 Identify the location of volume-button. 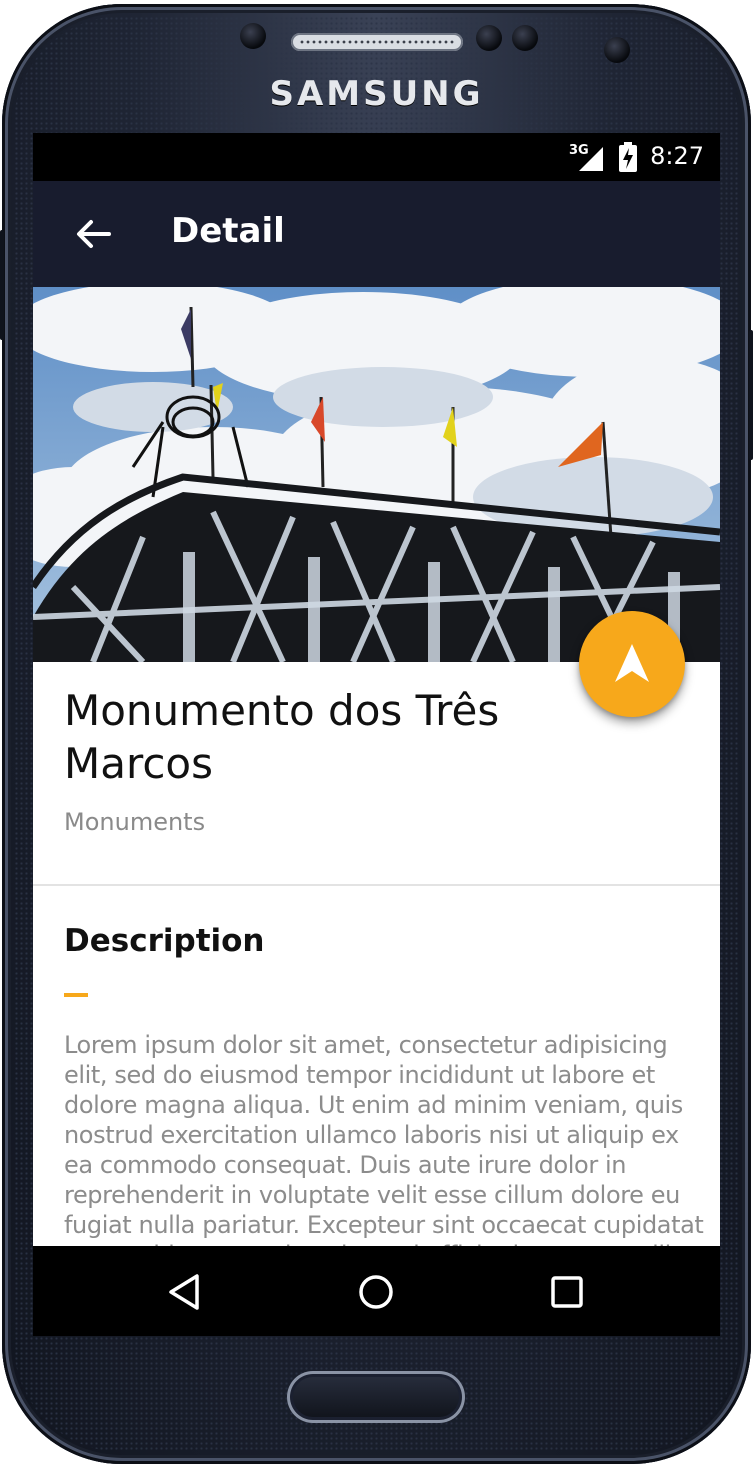
(2, 285).